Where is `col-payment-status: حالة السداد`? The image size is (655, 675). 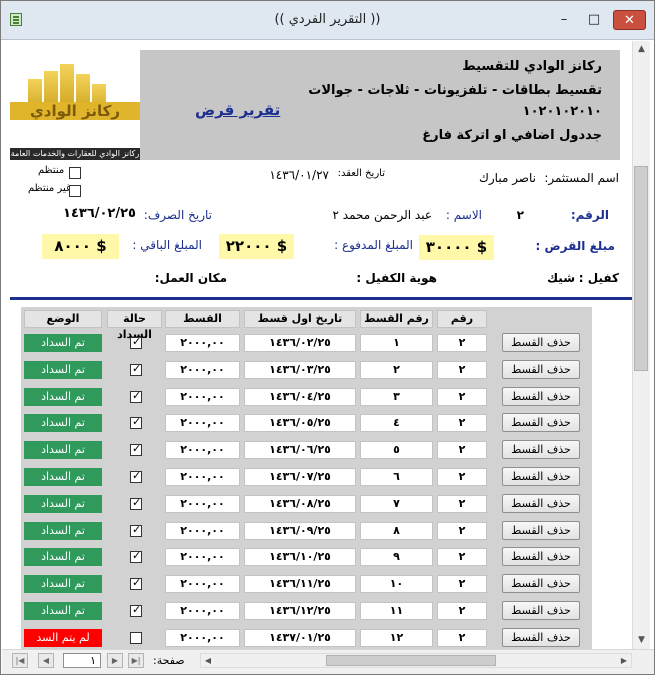
col-payment-status: حالة السداد is located at coordinates (134, 325).